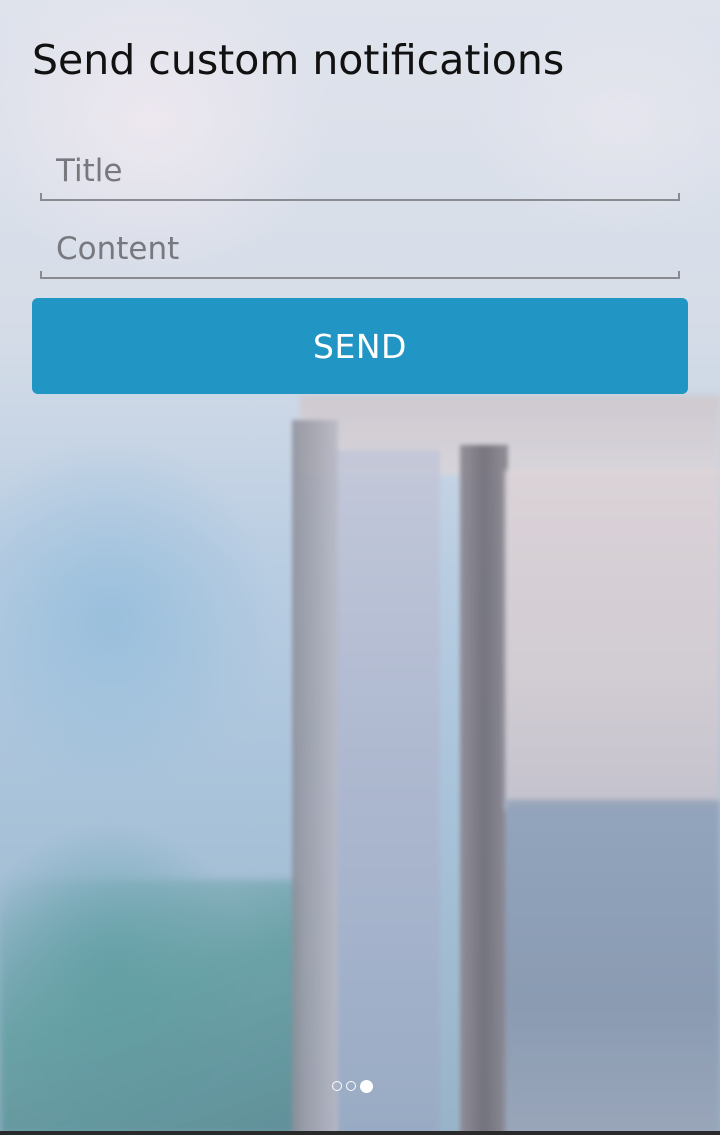 This screenshot has height=1135, width=720. Describe the element at coordinates (612, 640) in the screenshot. I see `background-block-right` at that location.